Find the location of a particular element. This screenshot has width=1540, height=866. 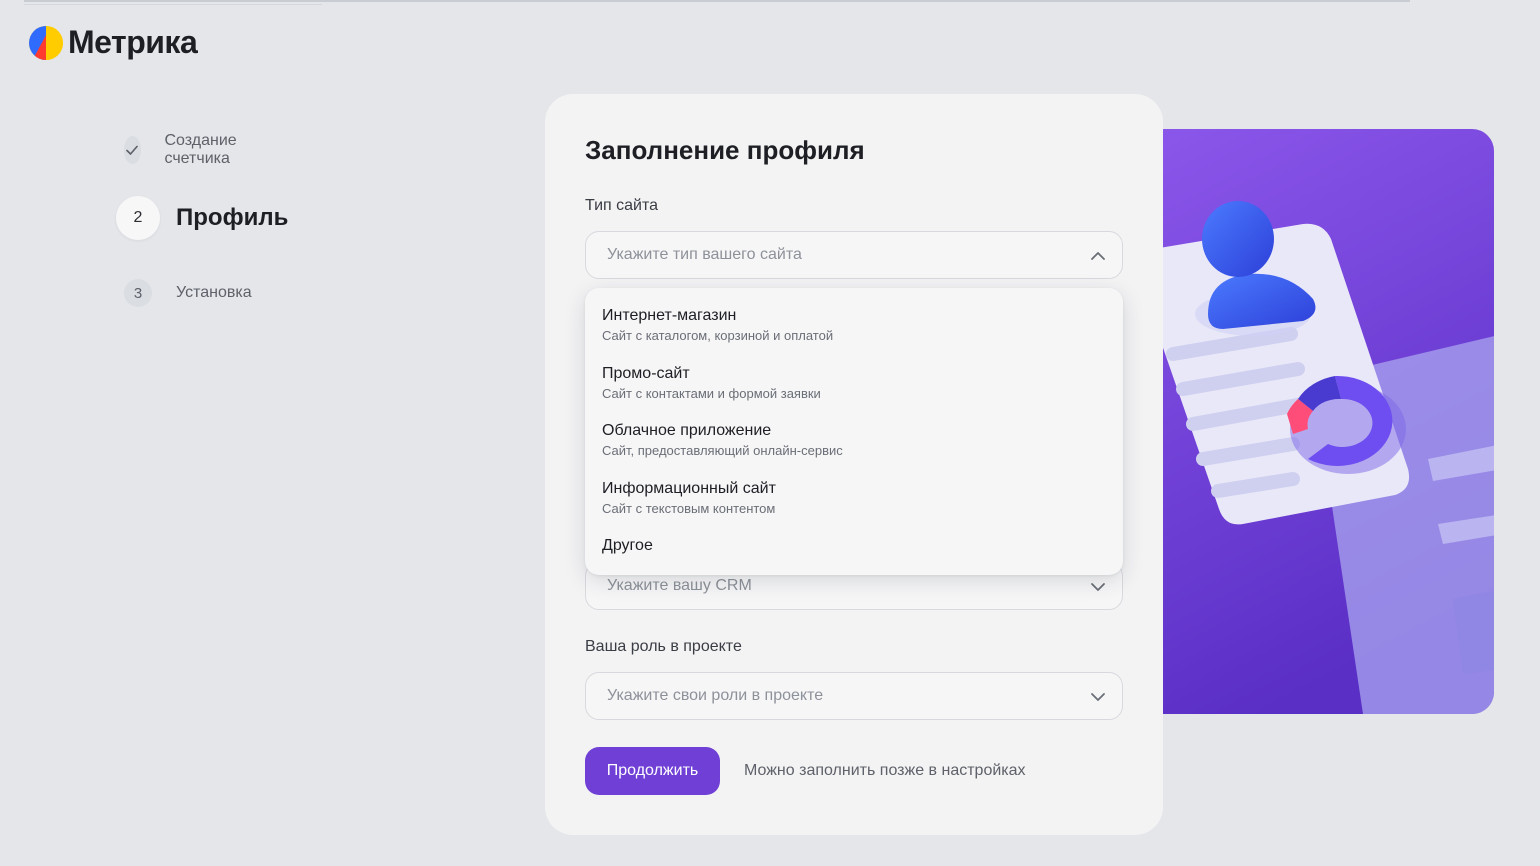

role-placeholder: Укажите свои роли в проекте is located at coordinates (715, 695).